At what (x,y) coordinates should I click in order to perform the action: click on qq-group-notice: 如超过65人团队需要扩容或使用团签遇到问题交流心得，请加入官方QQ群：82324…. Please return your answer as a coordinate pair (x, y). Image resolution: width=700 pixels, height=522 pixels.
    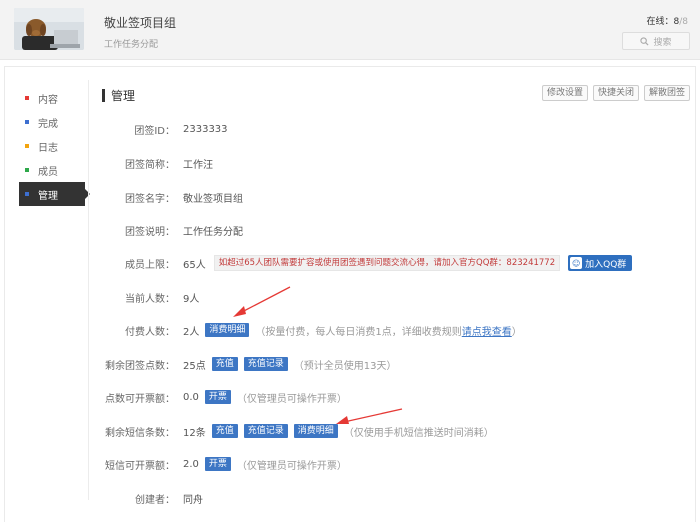
    Looking at the image, I should click on (387, 263).